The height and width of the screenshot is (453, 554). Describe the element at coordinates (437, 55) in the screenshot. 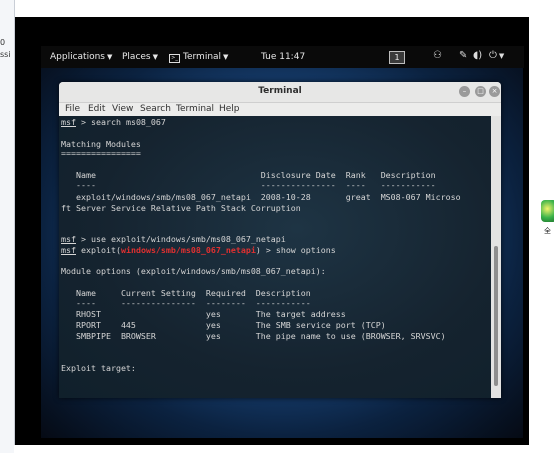

I see `users-icon: ⚇` at that location.